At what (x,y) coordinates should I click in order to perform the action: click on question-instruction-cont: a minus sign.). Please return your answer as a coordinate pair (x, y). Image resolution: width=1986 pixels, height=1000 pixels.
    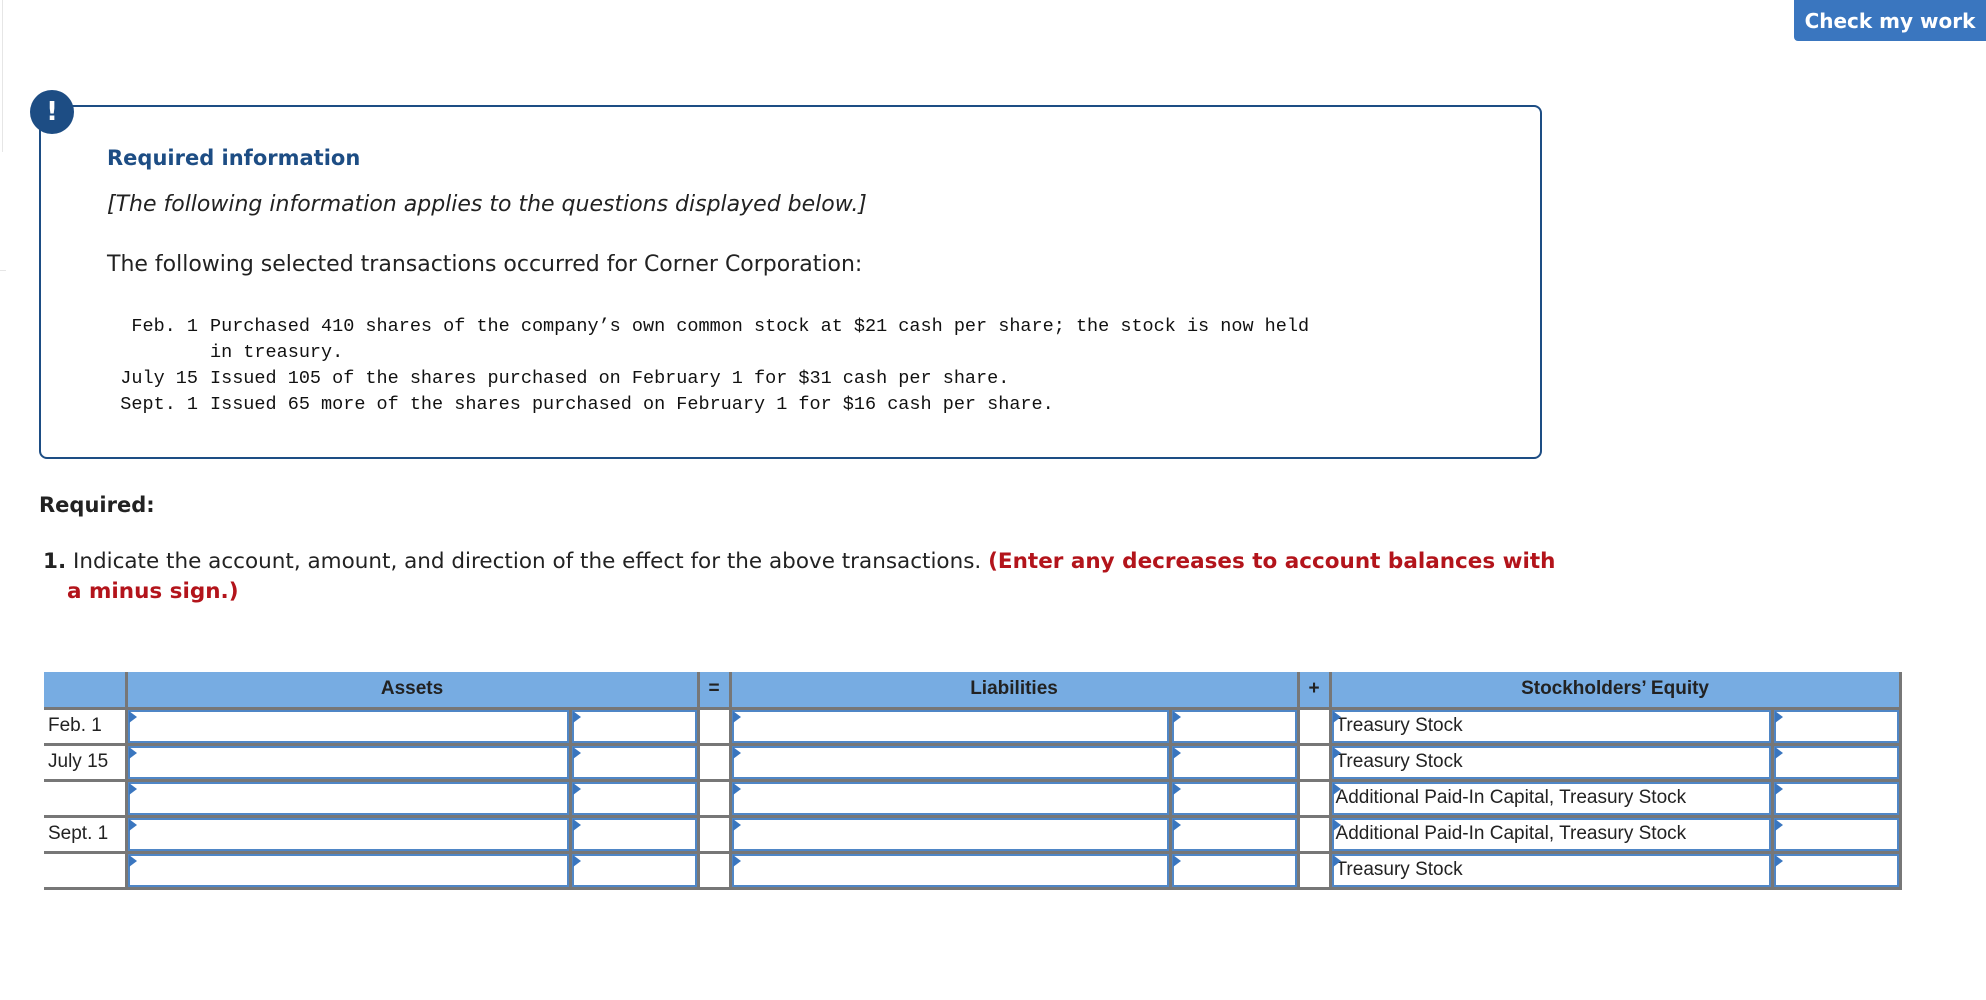
    Looking at the image, I should click on (153, 591).